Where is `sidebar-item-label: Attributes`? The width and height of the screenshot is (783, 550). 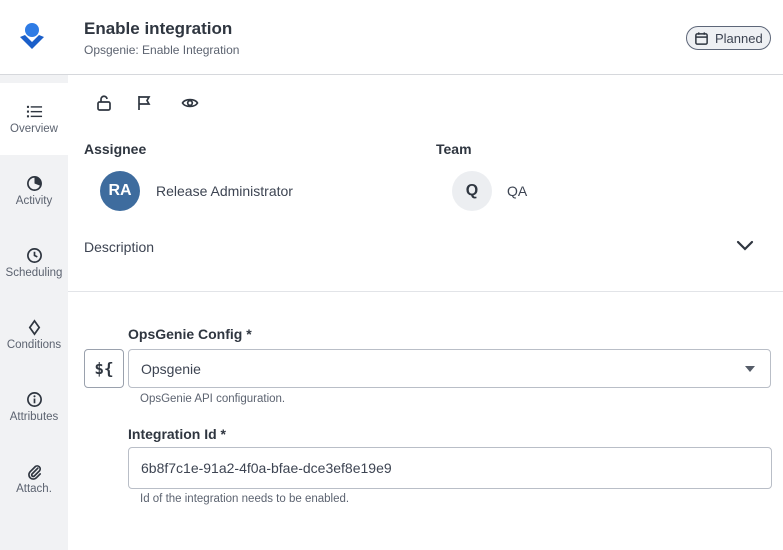 sidebar-item-label: Attributes is located at coordinates (34, 417).